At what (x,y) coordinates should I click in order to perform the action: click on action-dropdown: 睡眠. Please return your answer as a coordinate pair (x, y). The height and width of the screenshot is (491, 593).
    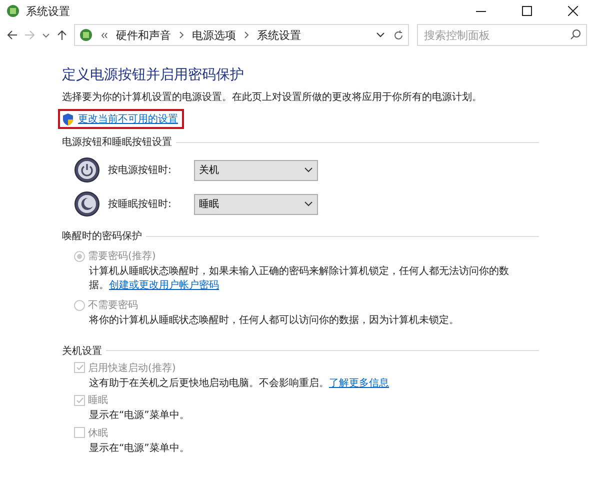
    Looking at the image, I should click on (256, 204).